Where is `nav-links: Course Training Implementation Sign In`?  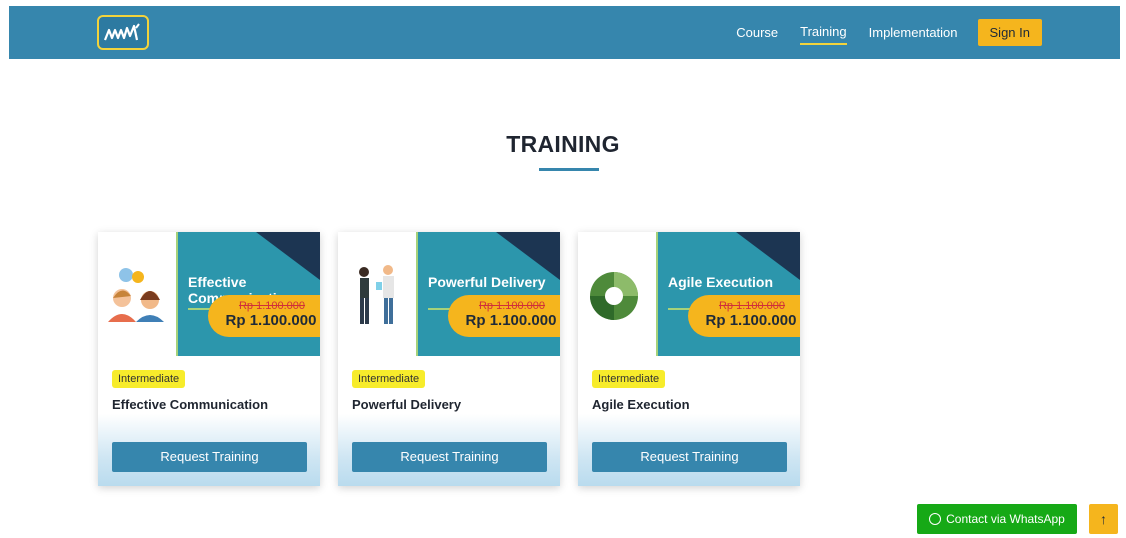
nav-links: Course Training Implementation Sign In is located at coordinates (878, 32).